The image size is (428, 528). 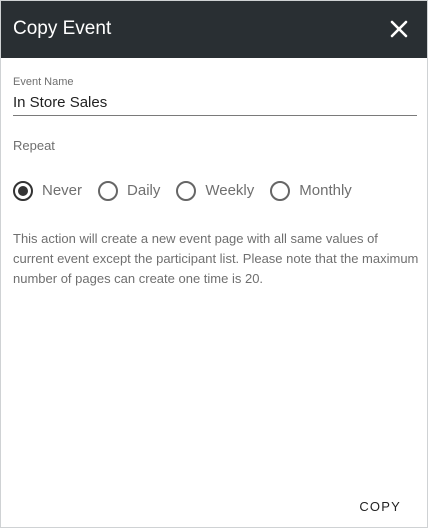 I want to click on repeat-option-never: Never, so click(x=47, y=191).